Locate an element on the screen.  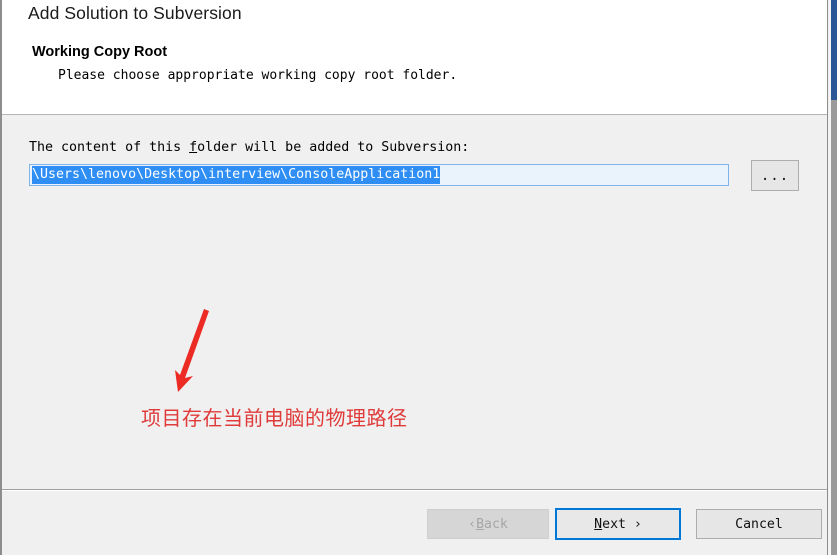
dialog-title: Add Solution to Subversion is located at coordinates (135, 13).